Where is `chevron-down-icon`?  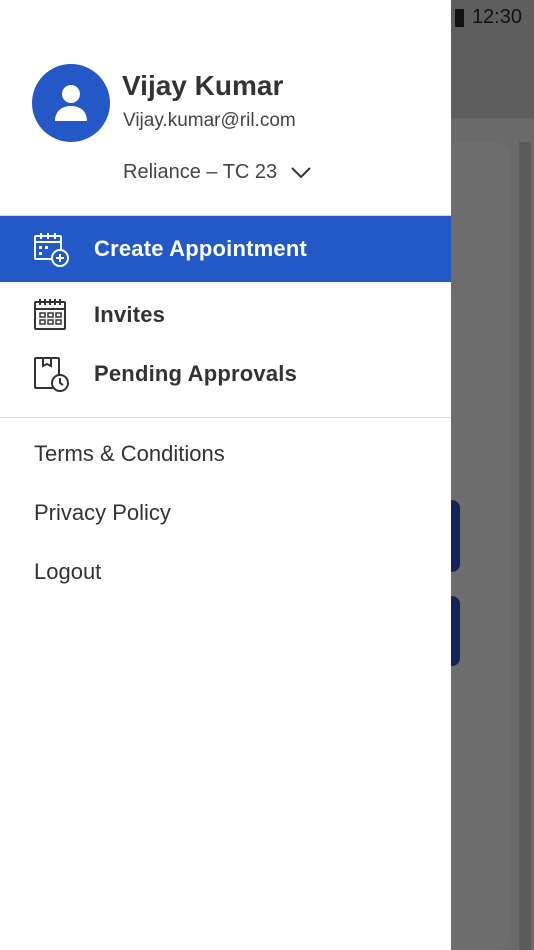 chevron-down-icon is located at coordinates (301, 172).